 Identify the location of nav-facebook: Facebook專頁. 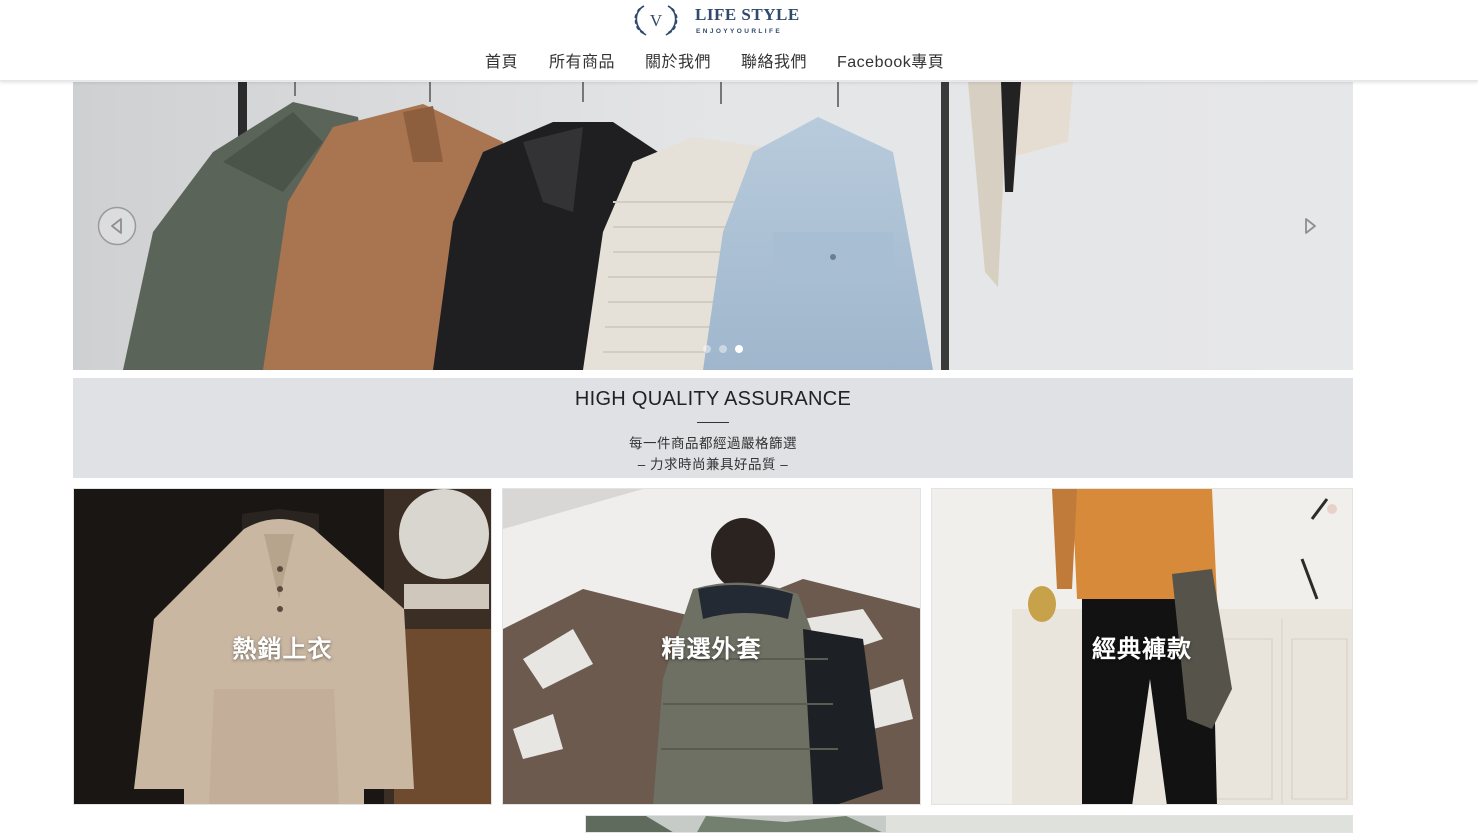
(890, 60).